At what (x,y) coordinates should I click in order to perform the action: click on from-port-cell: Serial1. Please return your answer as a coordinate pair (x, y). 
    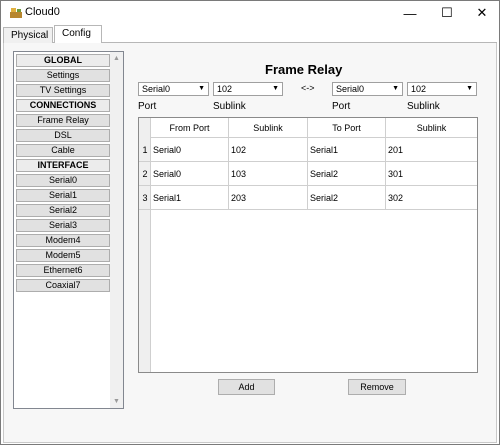
    Looking at the image, I should click on (190, 198).